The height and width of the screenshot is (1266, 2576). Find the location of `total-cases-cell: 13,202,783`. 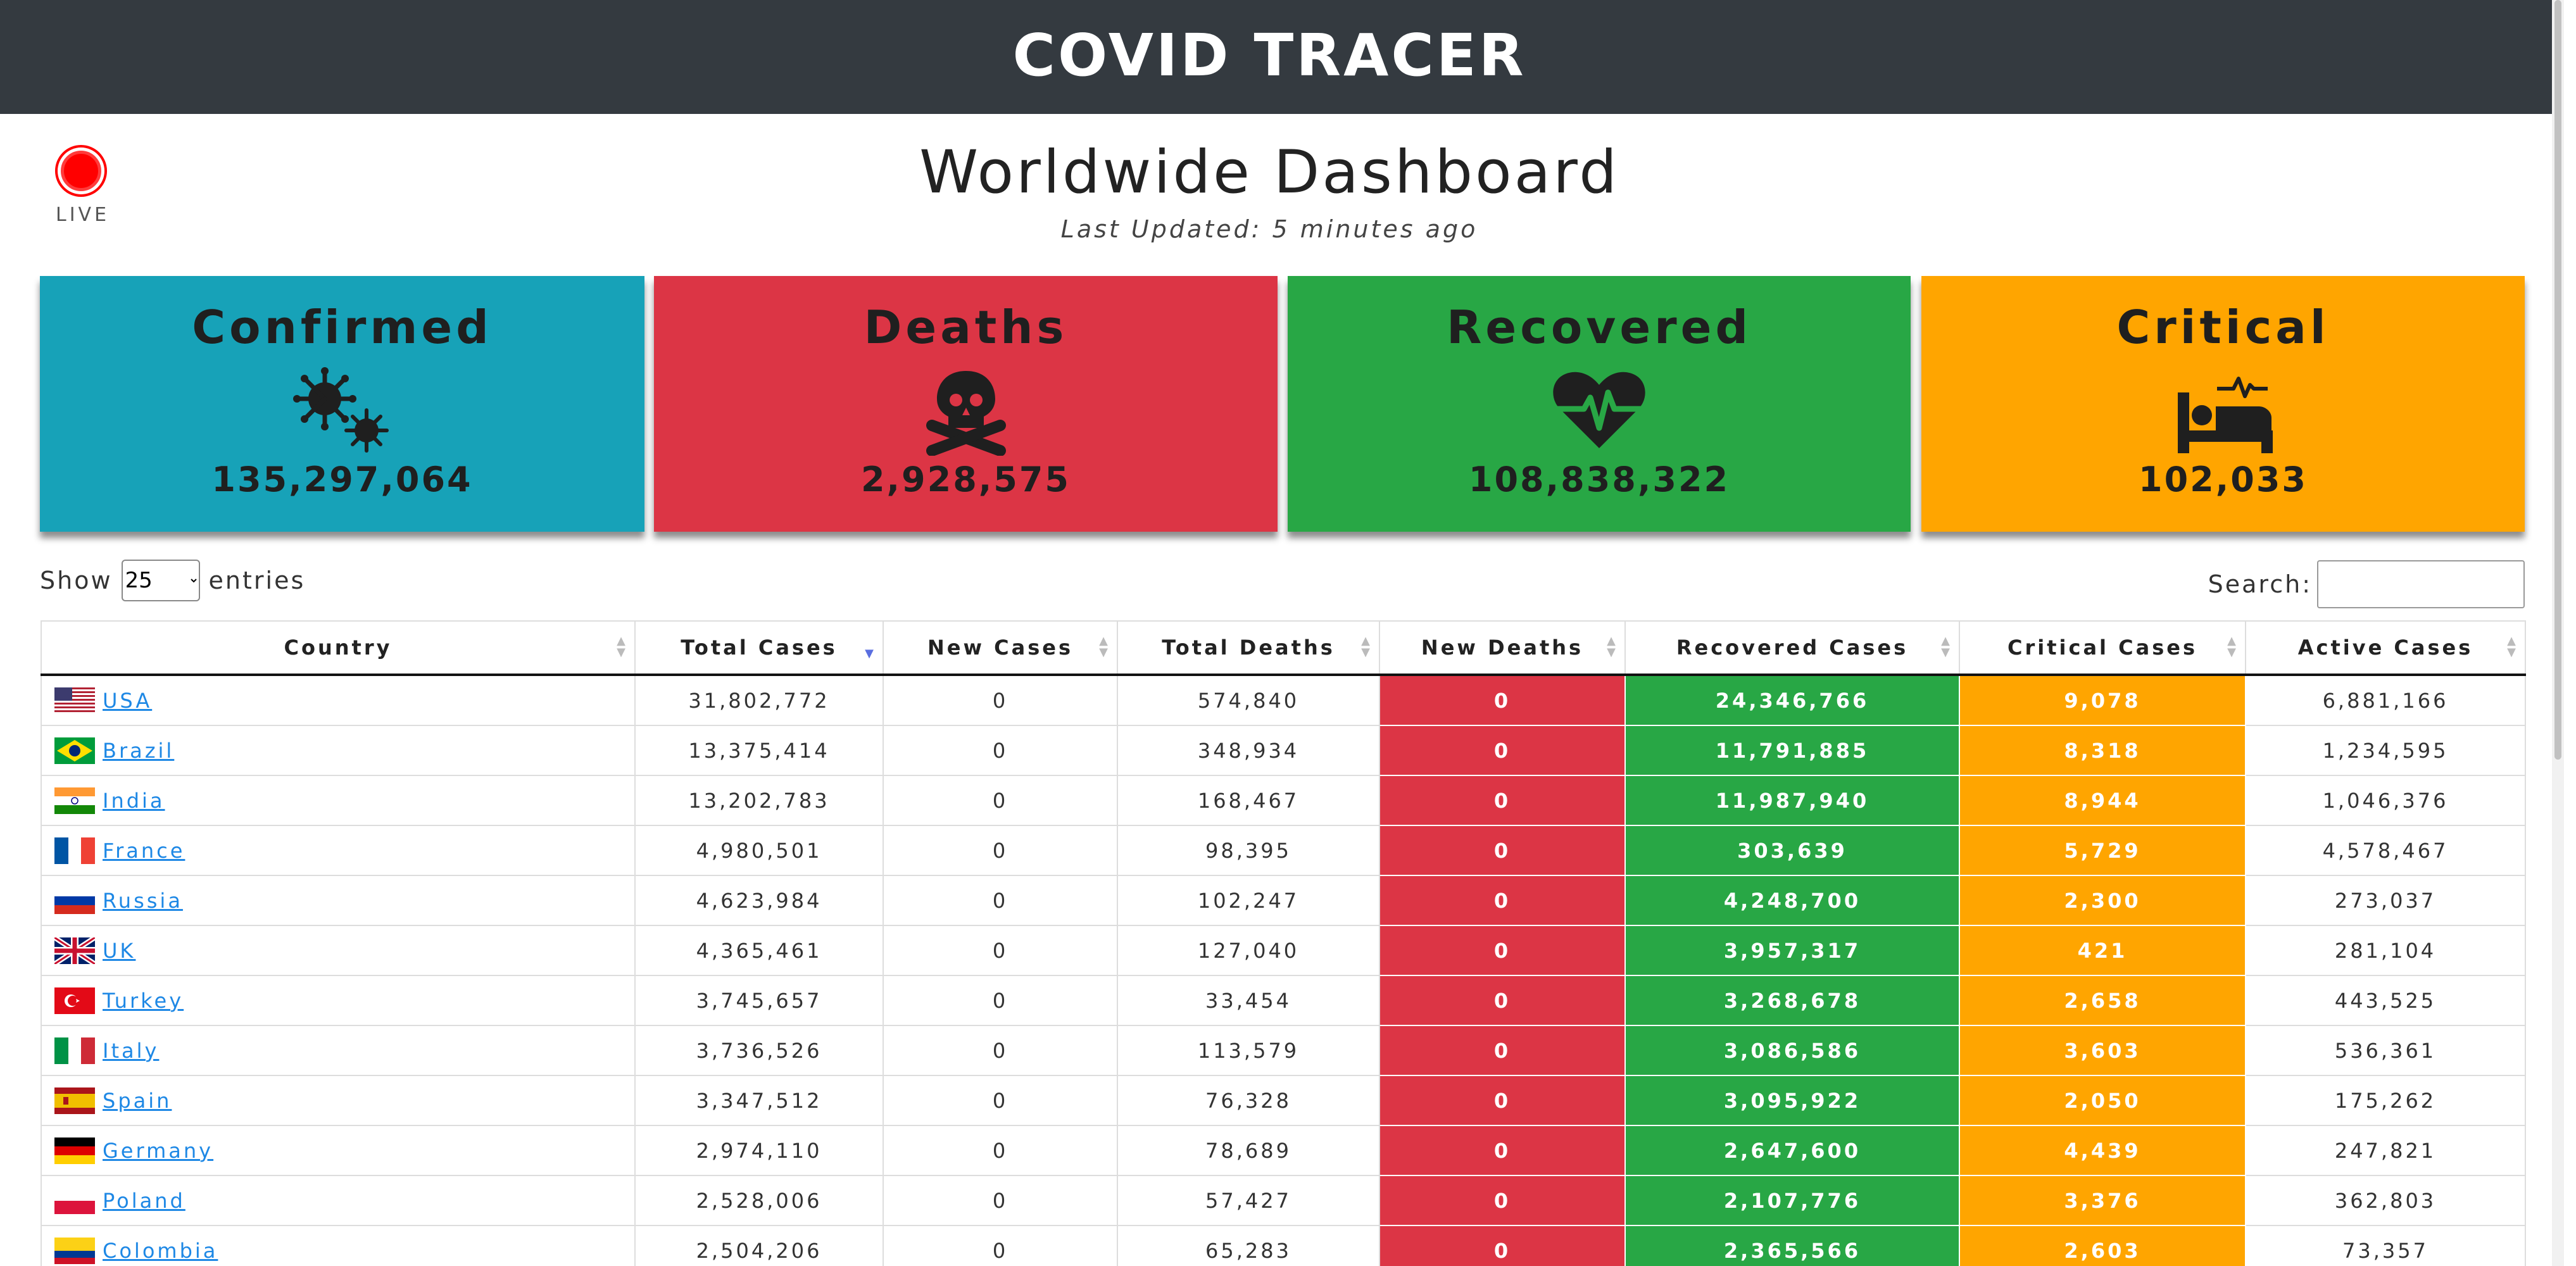

total-cases-cell: 13,202,783 is located at coordinates (759, 800).